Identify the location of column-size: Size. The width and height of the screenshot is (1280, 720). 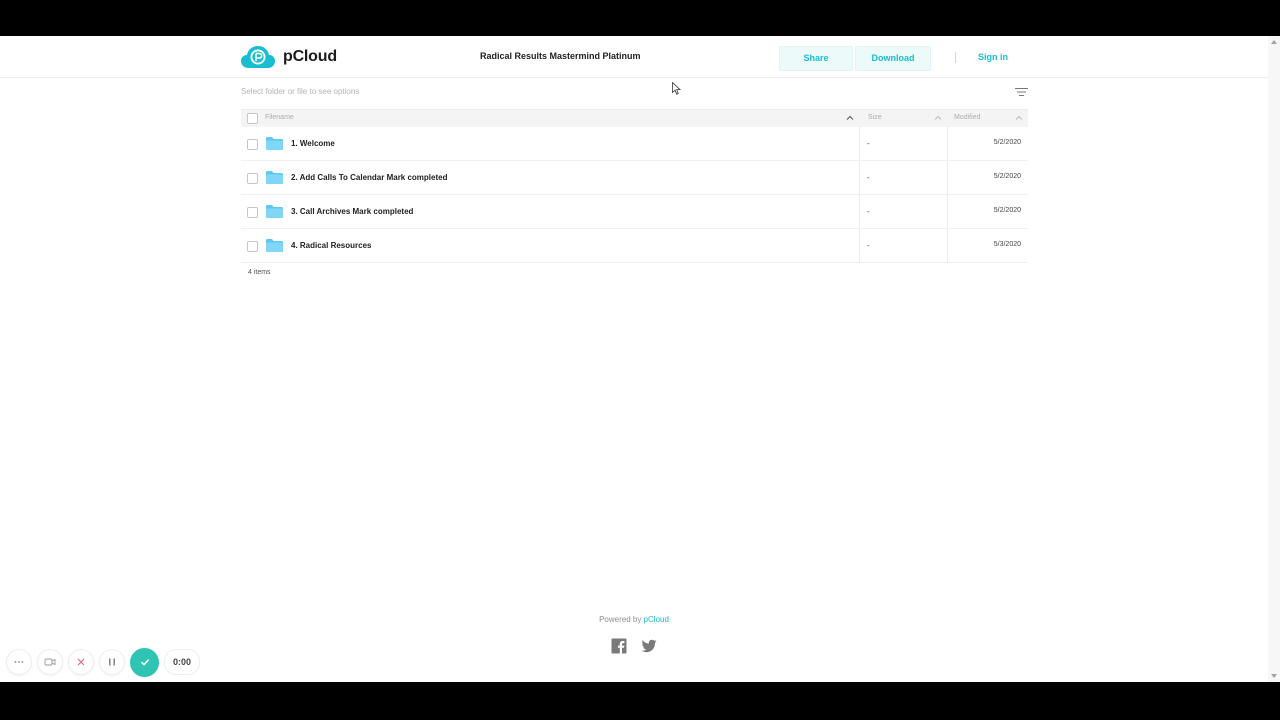
(875, 117).